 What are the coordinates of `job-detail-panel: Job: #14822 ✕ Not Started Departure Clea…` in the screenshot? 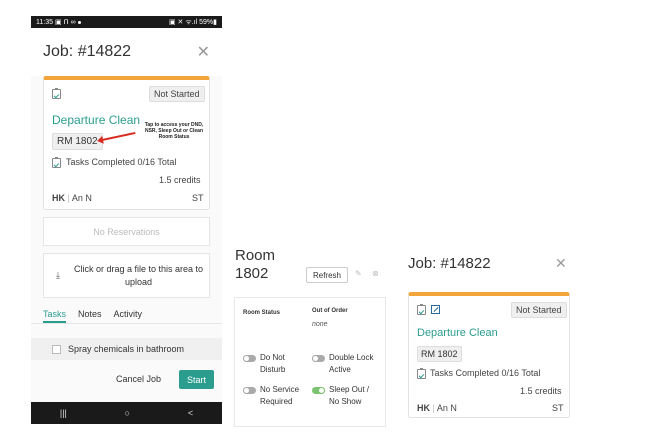 It's located at (489, 334).